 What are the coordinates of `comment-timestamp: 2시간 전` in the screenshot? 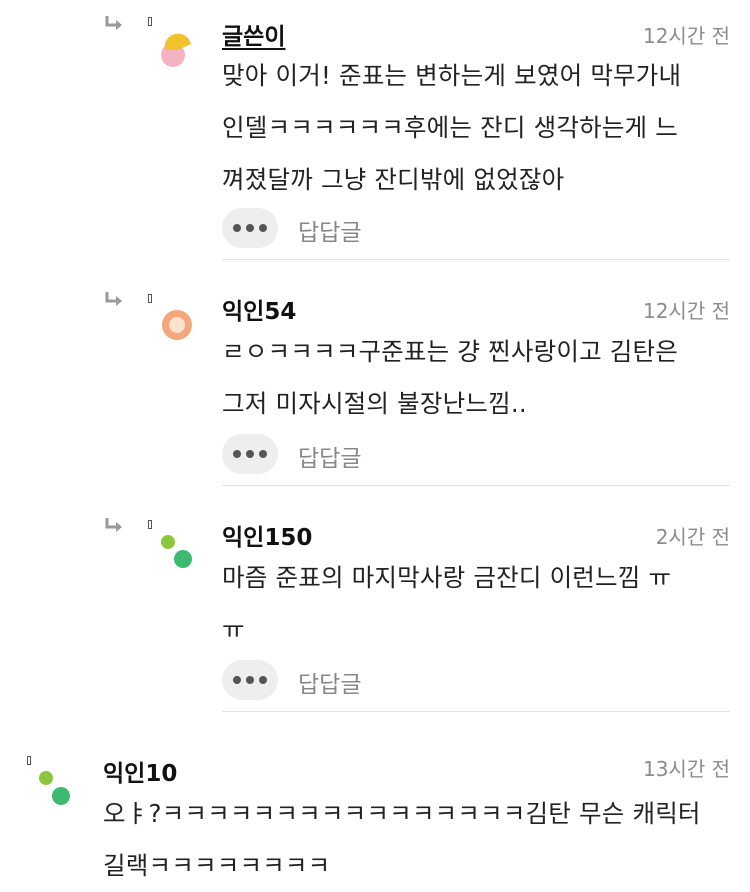 It's located at (692, 537).